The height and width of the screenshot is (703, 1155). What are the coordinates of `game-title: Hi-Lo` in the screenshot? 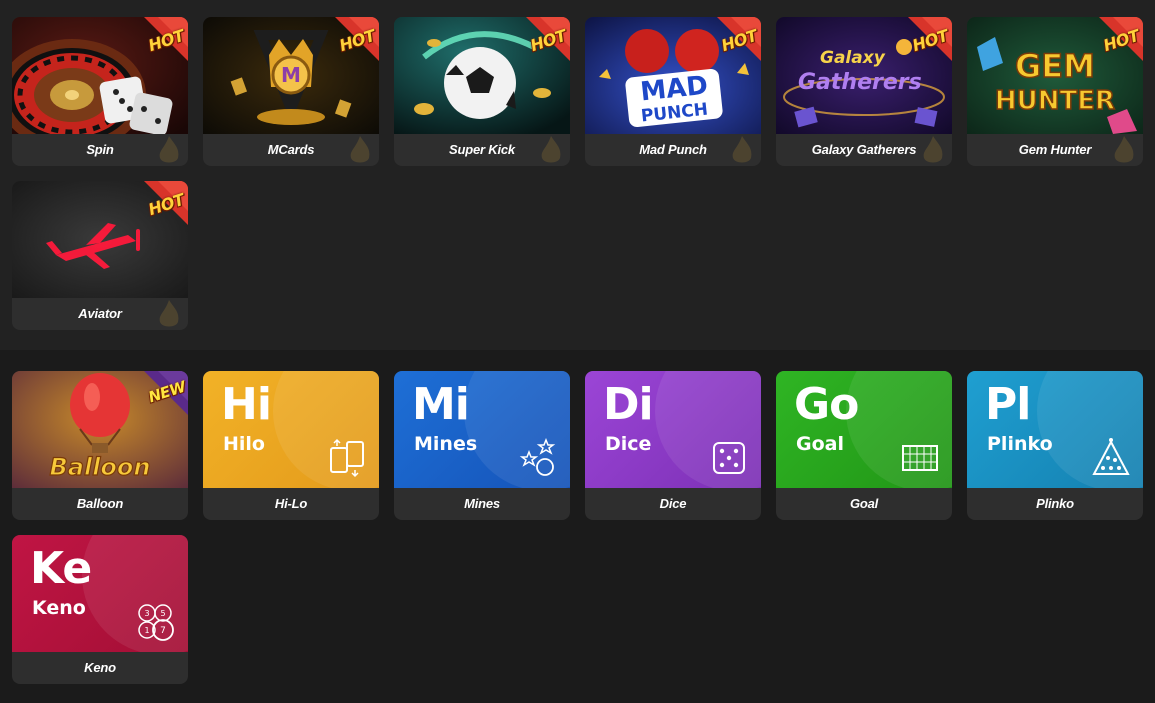 It's located at (291, 503).